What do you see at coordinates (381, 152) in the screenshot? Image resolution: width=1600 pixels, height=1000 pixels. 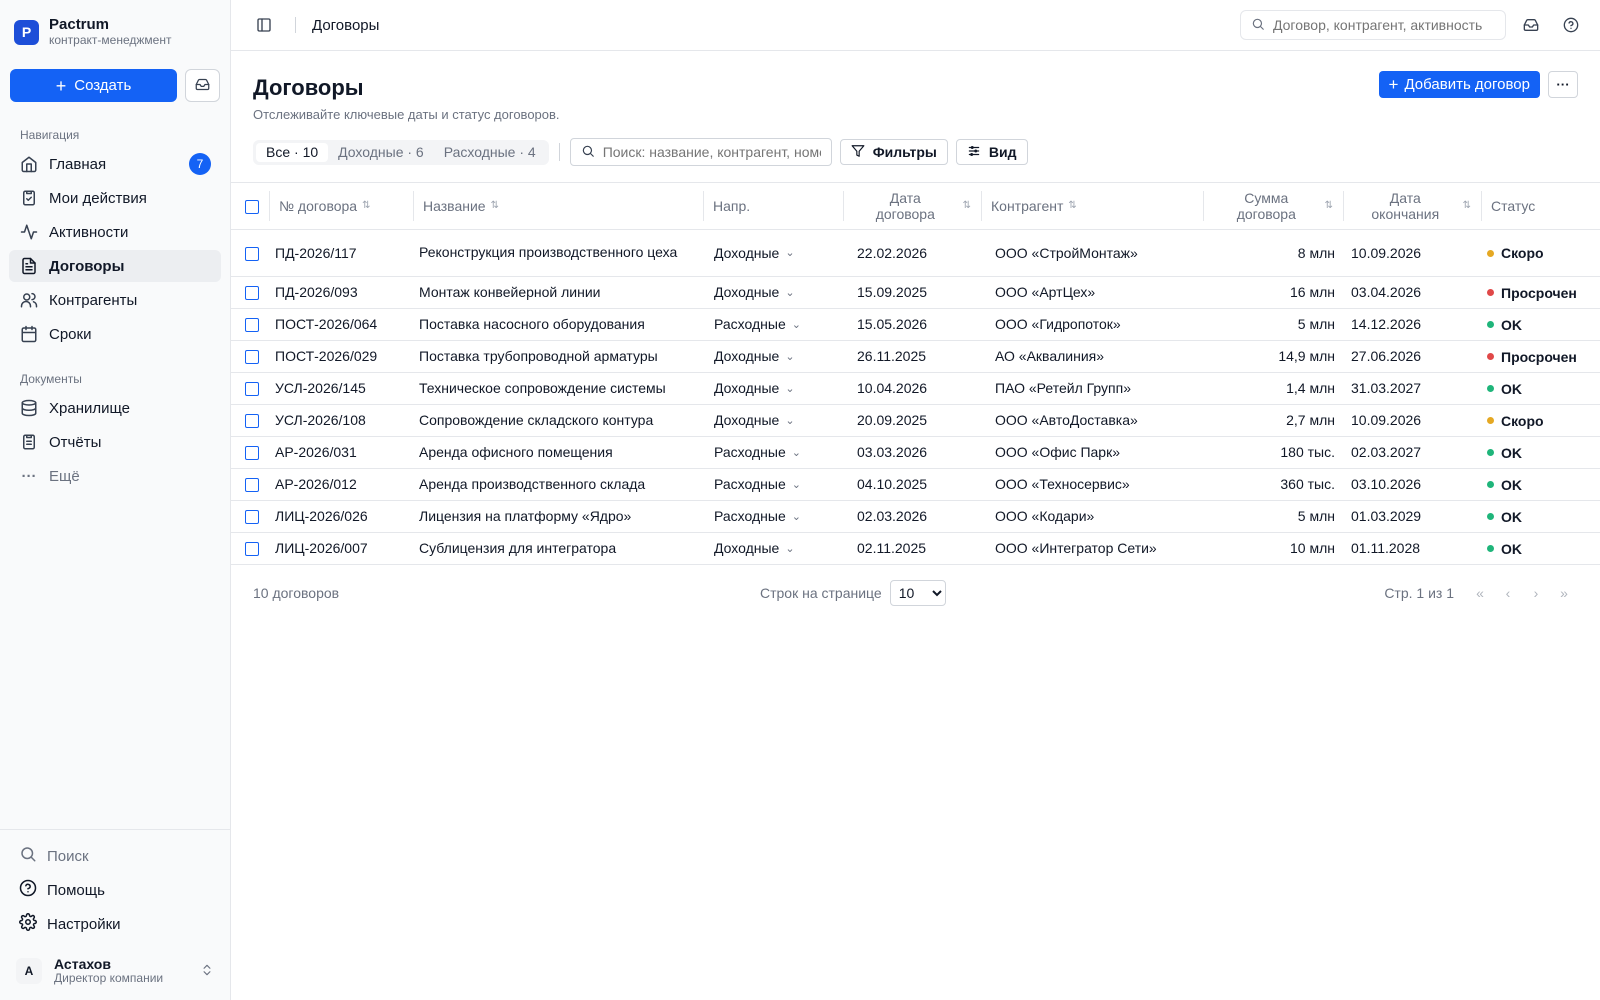 I see `tab-income: Доходные · 6` at bounding box center [381, 152].